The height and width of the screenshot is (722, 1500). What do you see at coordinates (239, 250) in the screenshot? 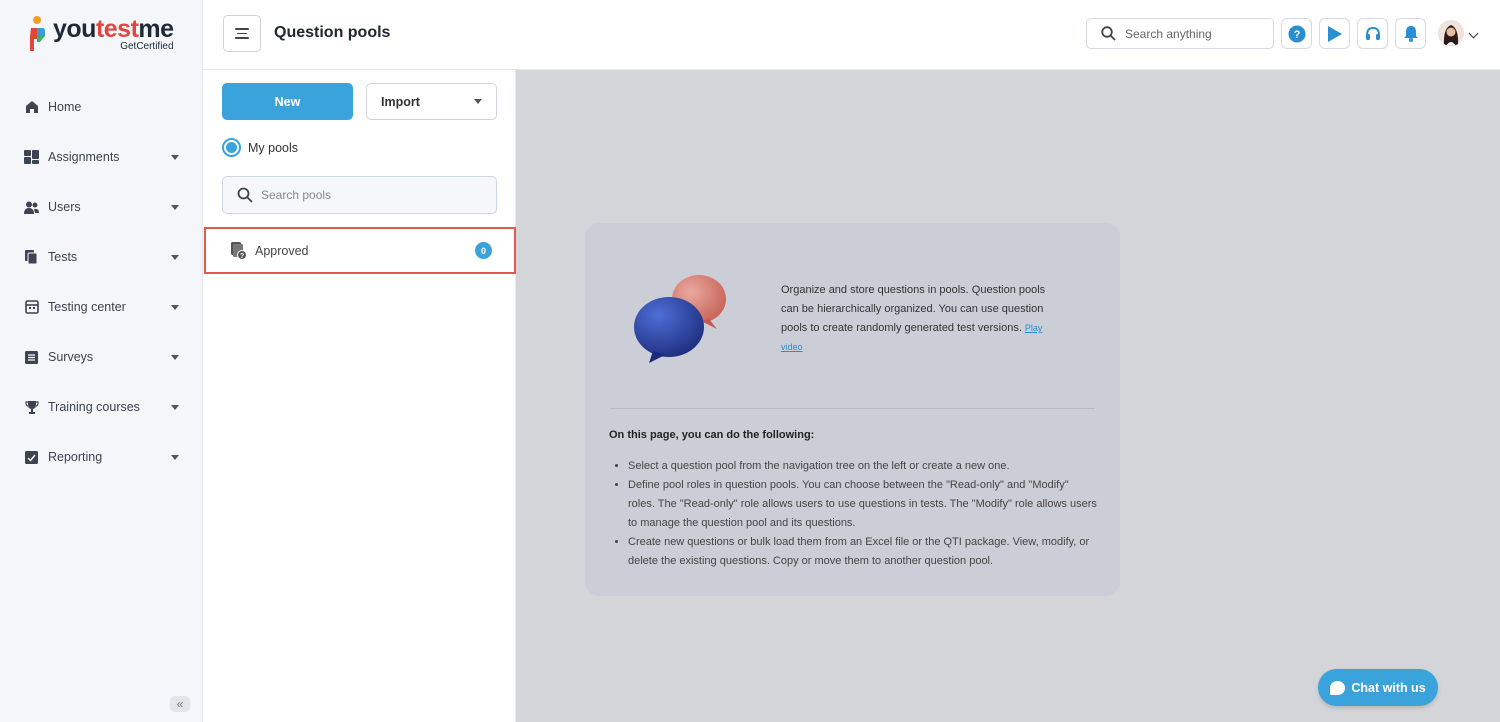
I see `question-pool-icon: ?` at bounding box center [239, 250].